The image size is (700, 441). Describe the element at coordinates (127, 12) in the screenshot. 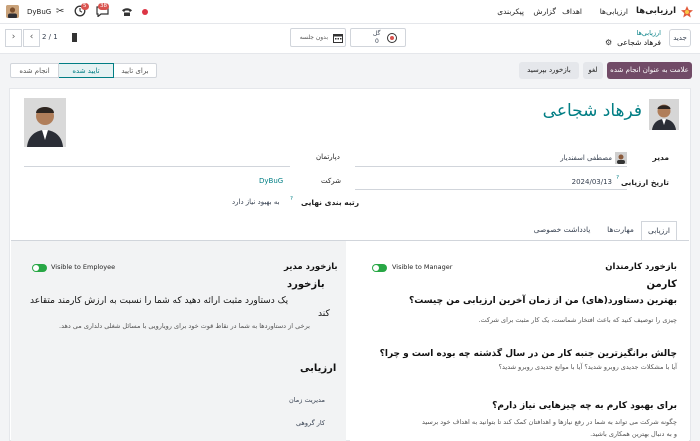

I see `phone-icon` at that location.